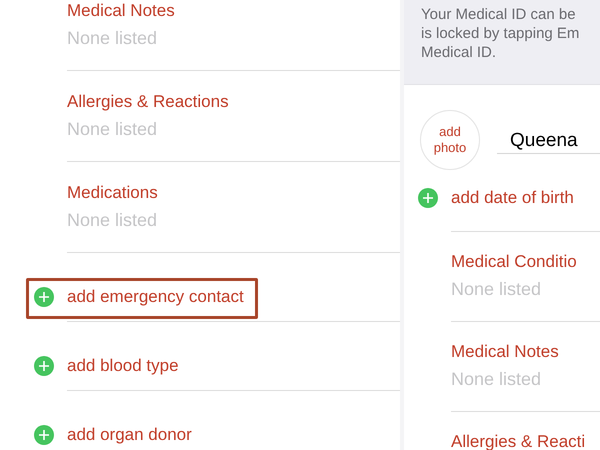 Image resolution: width=600 pixels, height=450 pixels. I want to click on name-field: Queena, so click(548, 141).